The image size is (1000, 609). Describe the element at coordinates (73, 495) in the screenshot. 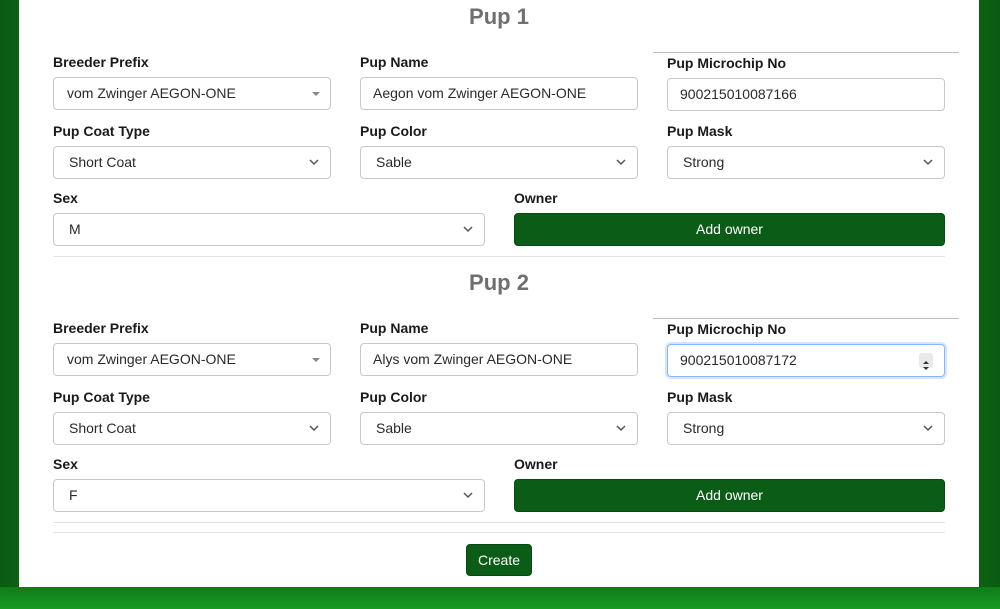

I see `pup-2-sex-value: F` at that location.